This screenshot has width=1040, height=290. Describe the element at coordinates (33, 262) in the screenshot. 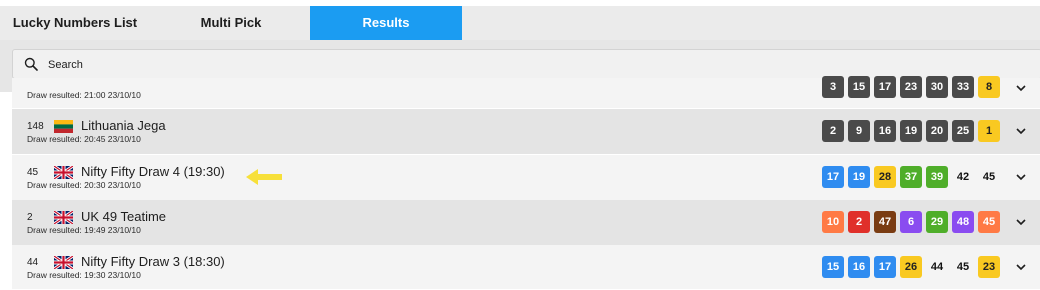

I see `draw-id: 44` at that location.